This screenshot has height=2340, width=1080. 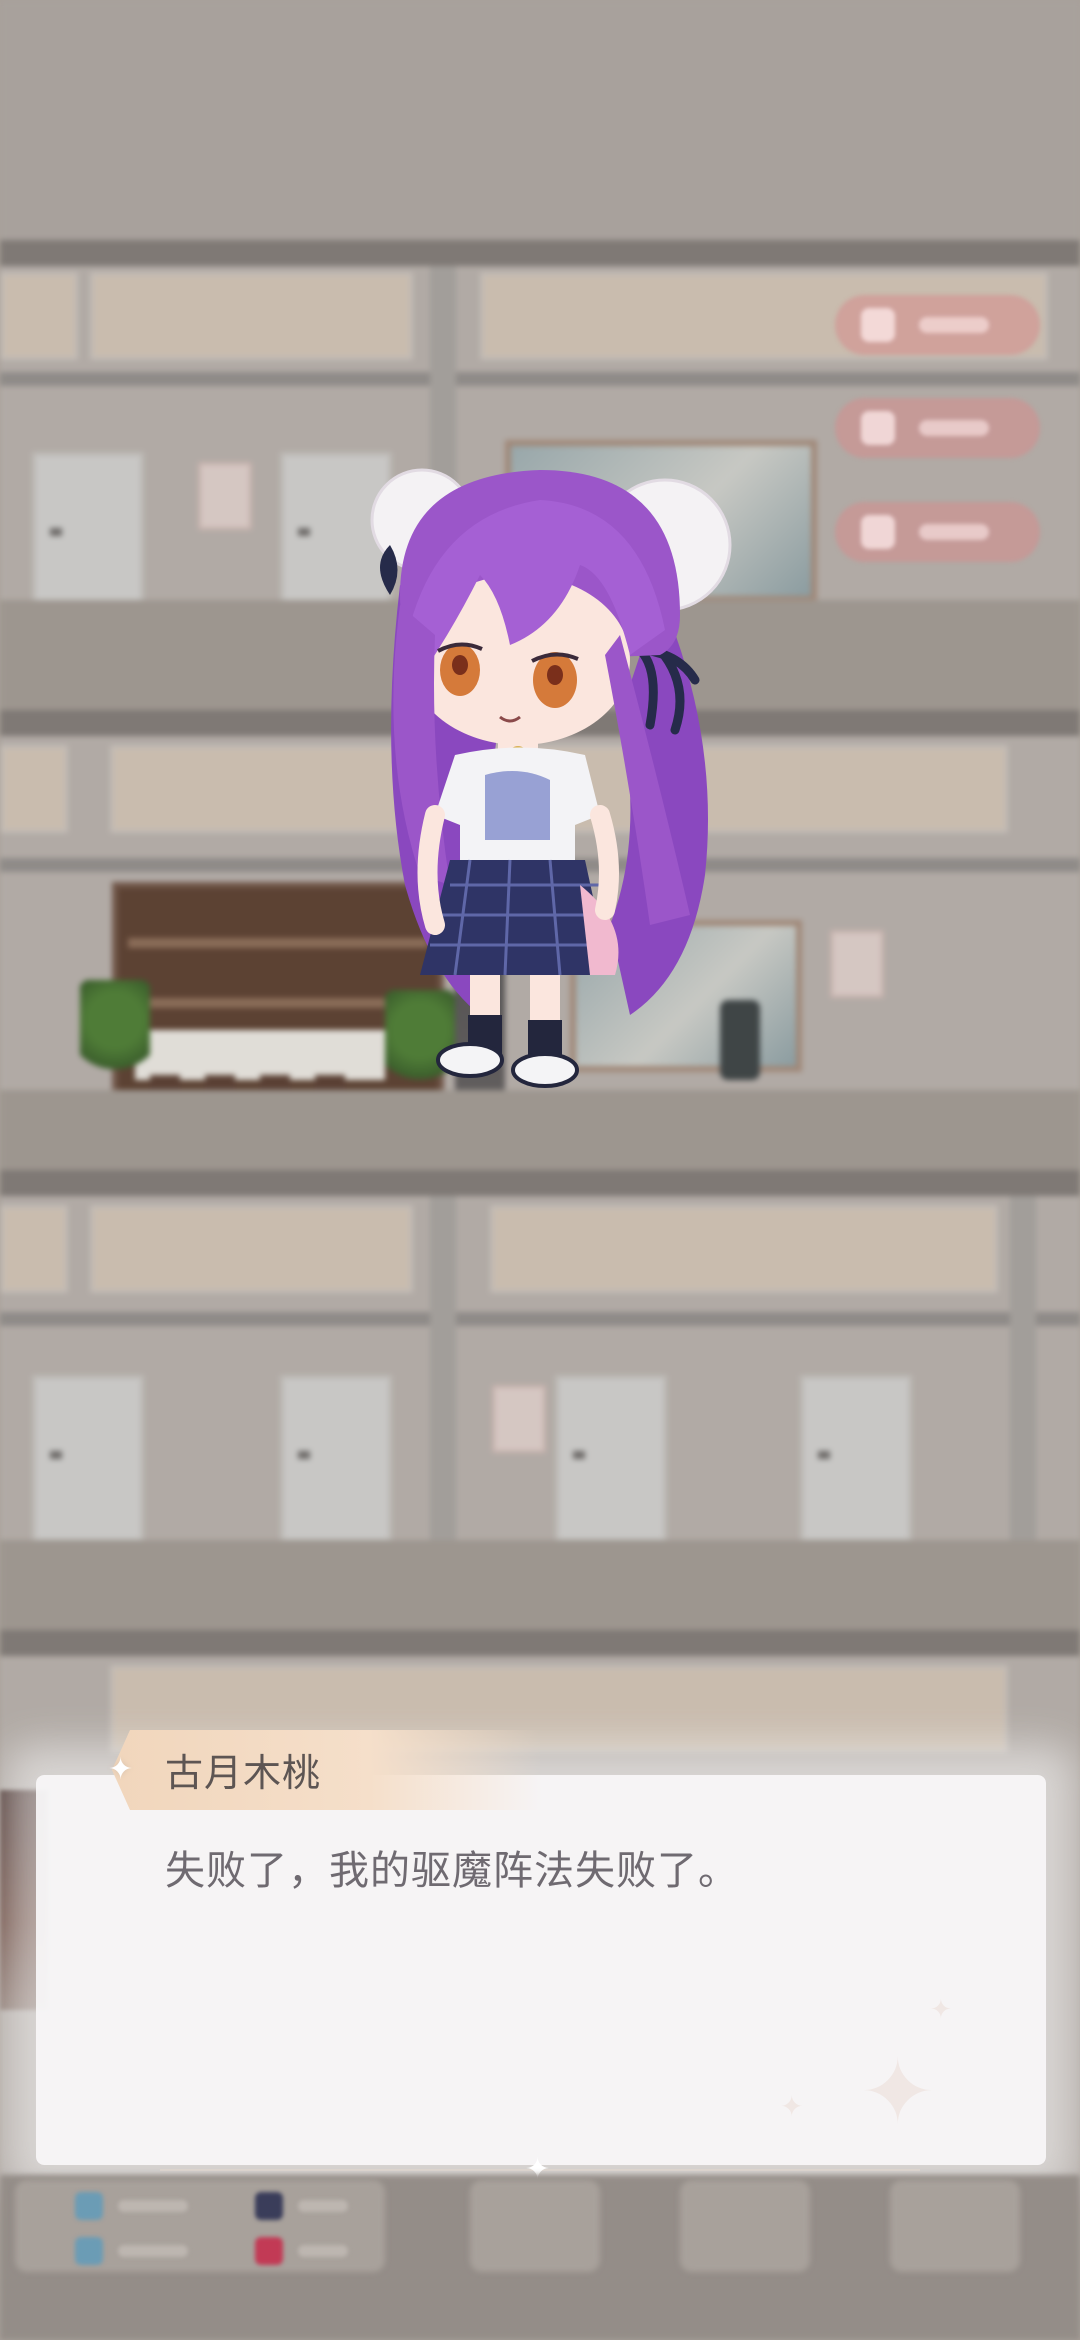 I want to click on ceiling, so click(x=540, y=120).